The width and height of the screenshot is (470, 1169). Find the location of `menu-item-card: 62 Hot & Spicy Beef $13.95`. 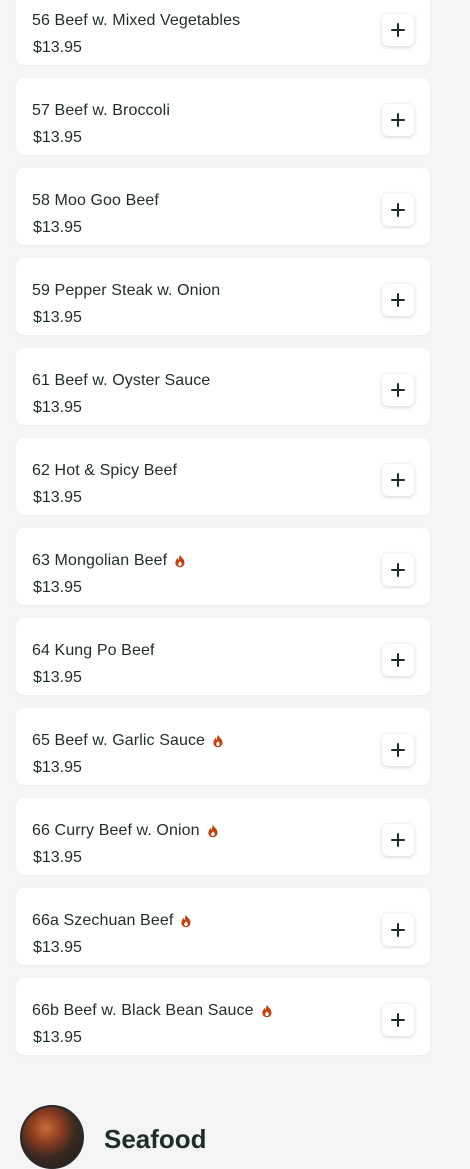

menu-item-card: 62 Hot & Spicy Beef $13.95 is located at coordinates (223, 476).